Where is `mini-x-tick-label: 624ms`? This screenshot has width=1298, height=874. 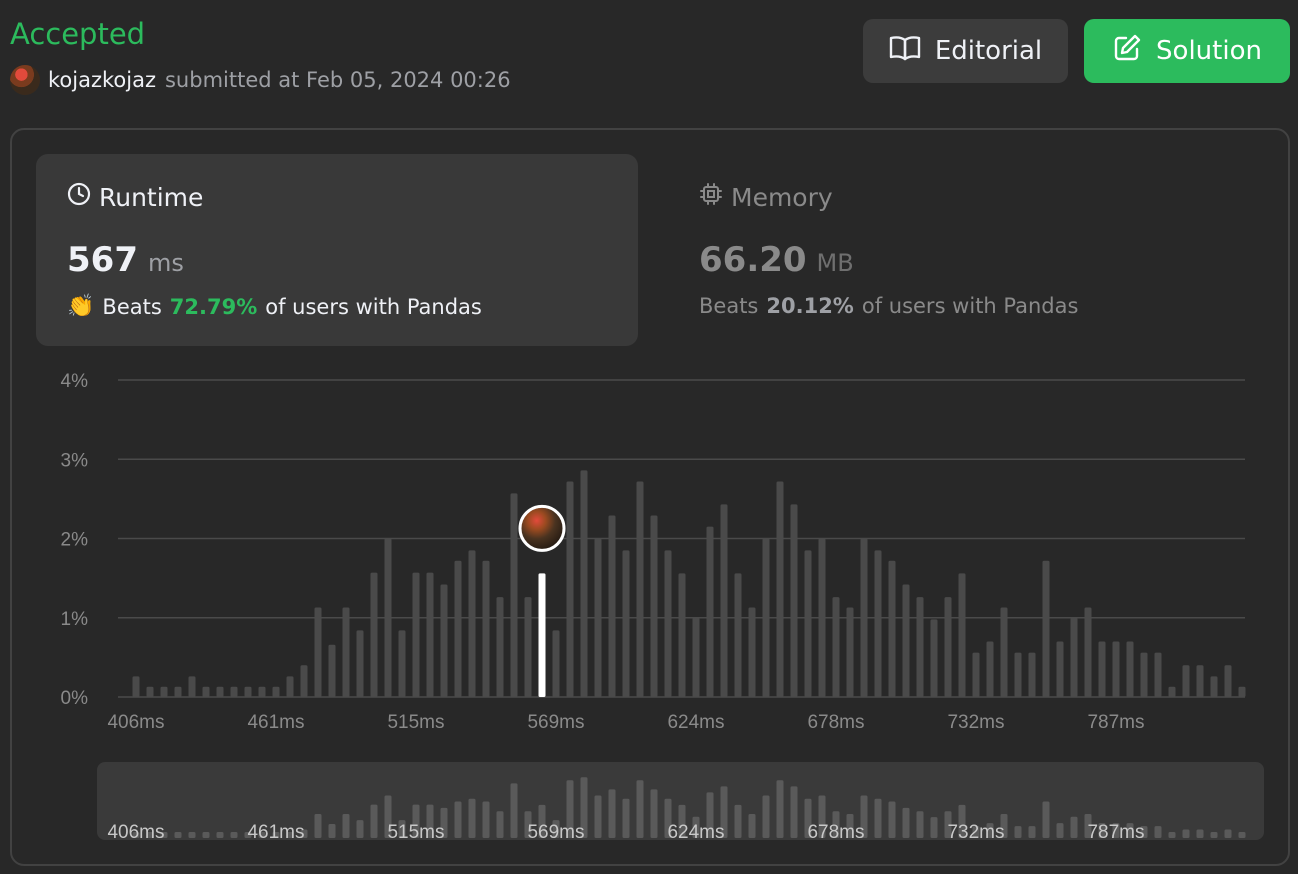
mini-x-tick-label: 624ms is located at coordinates (695, 832).